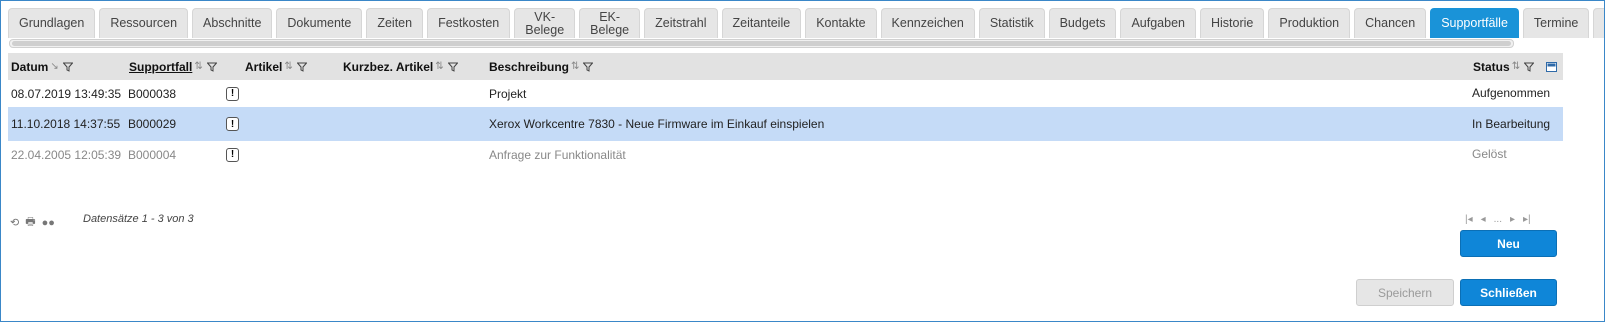 Image resolution: width=1605 pixels, height=322 pixels. What do you see at coordinates (395, 23) in the screenshot?
I see `tab-zeiten: Zeiten` at bounding box center [395, 23].